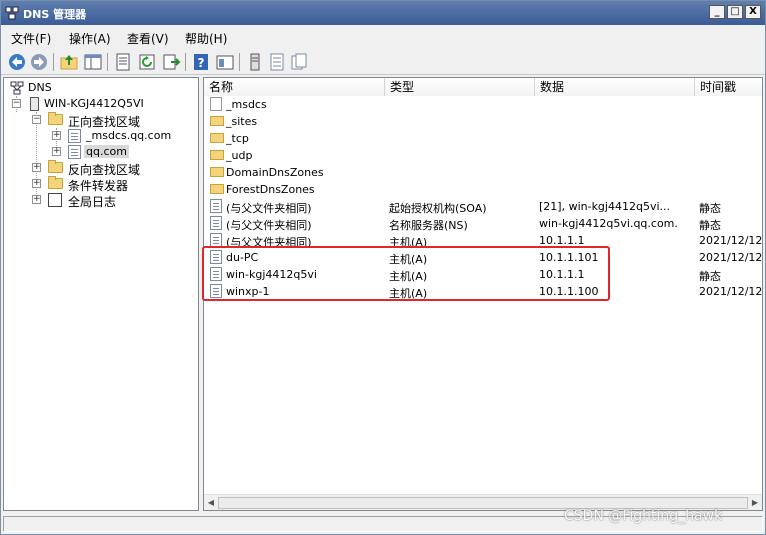 The width and height of the screenshot is (766, 535). What do you see at coordinates (98, 88) in the screenshot?
I see `tree-node-dns: DNS` at bounding box center [98, 88].